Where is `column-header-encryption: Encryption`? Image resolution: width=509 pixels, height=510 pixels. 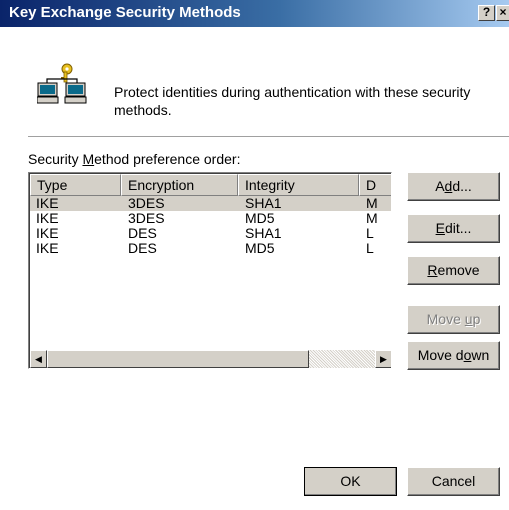 column-header-encryption: Encryption is located at coordinates (179, 185).